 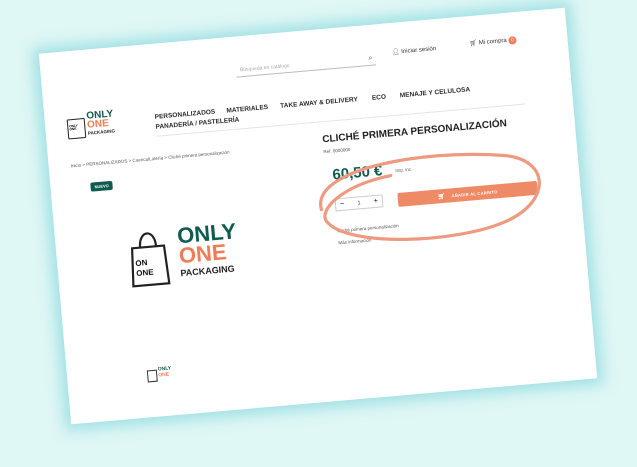 I want to click on logo-line3: PACKAGING, so click(x=101, y=132).